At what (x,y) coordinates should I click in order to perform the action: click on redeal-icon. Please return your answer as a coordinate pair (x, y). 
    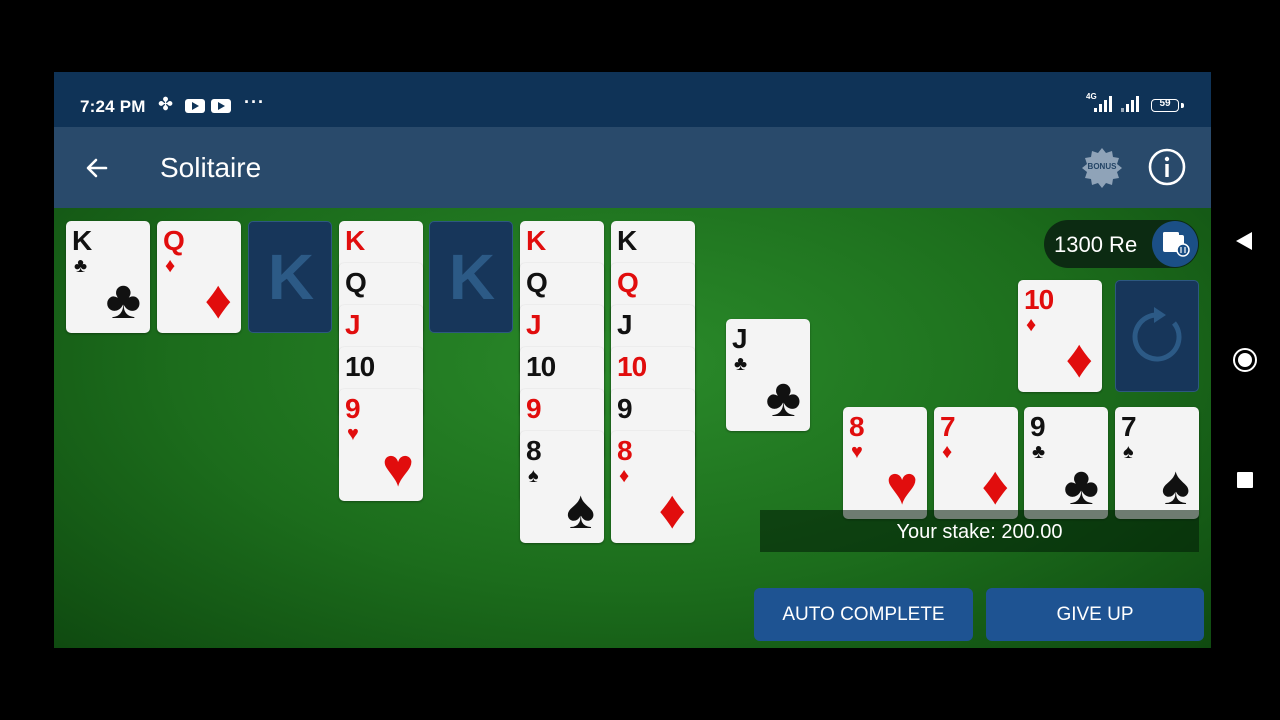
    Looking at the image, I should click on (1157, 334).